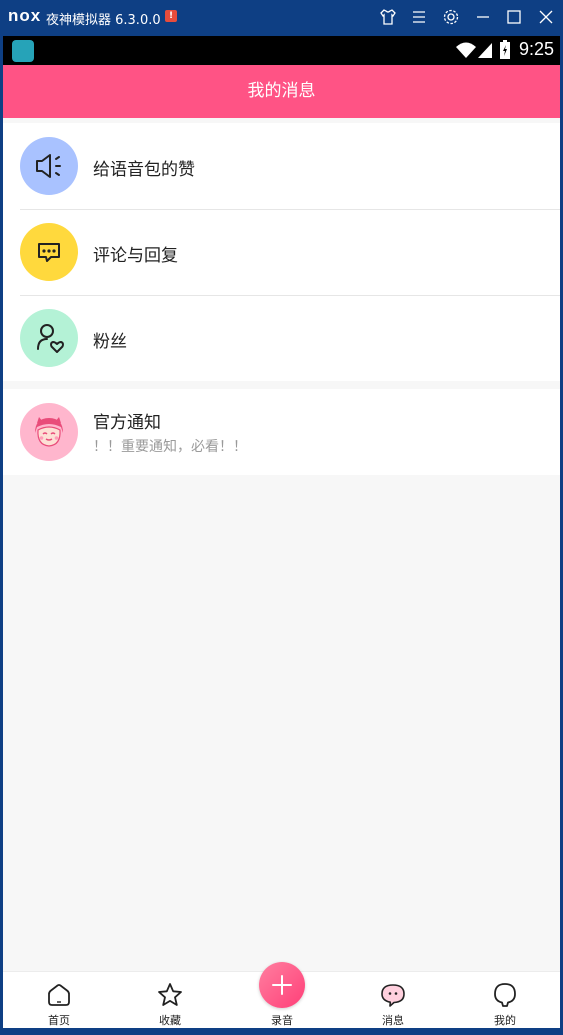 Image resolution: width=563 pixels, height=1035 pixels. I want to click on nav-item-messages: 消息, so click(393, 1000).